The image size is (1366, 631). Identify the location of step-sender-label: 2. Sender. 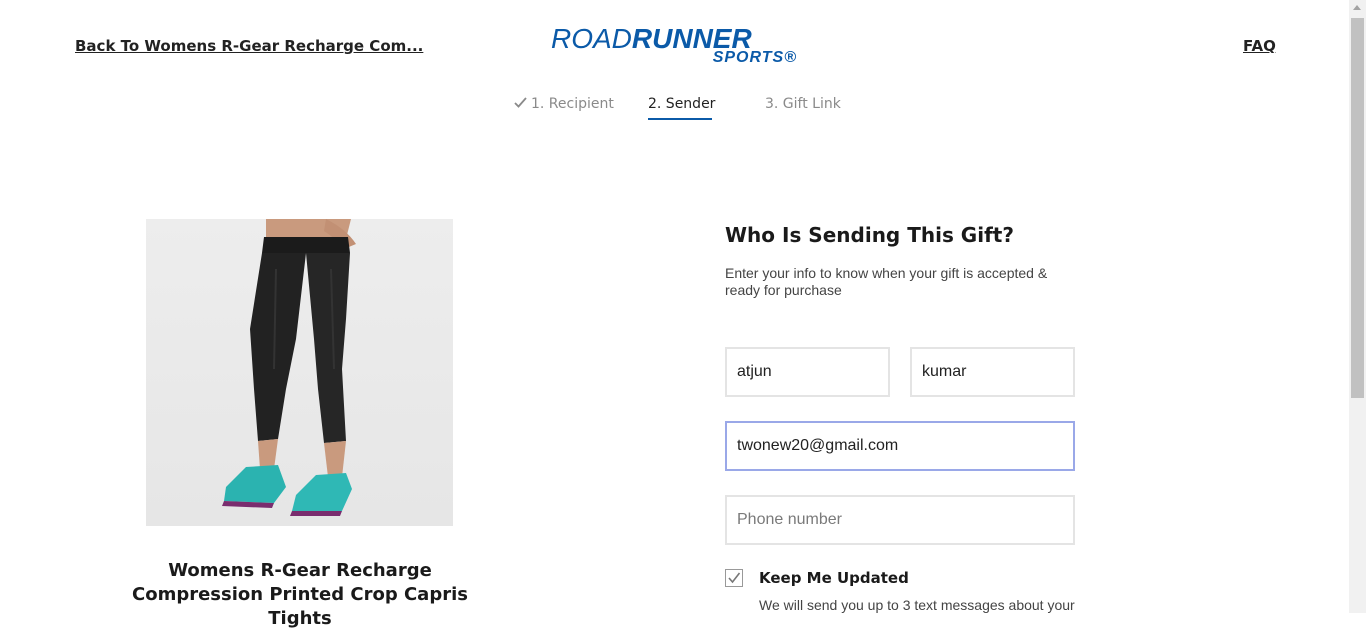
(682, 104).